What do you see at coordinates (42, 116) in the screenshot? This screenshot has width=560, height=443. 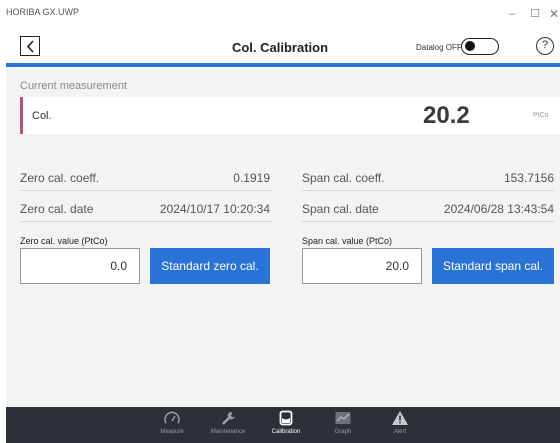 I see `measurement-name: Col.` at bounding box center [42, 116].